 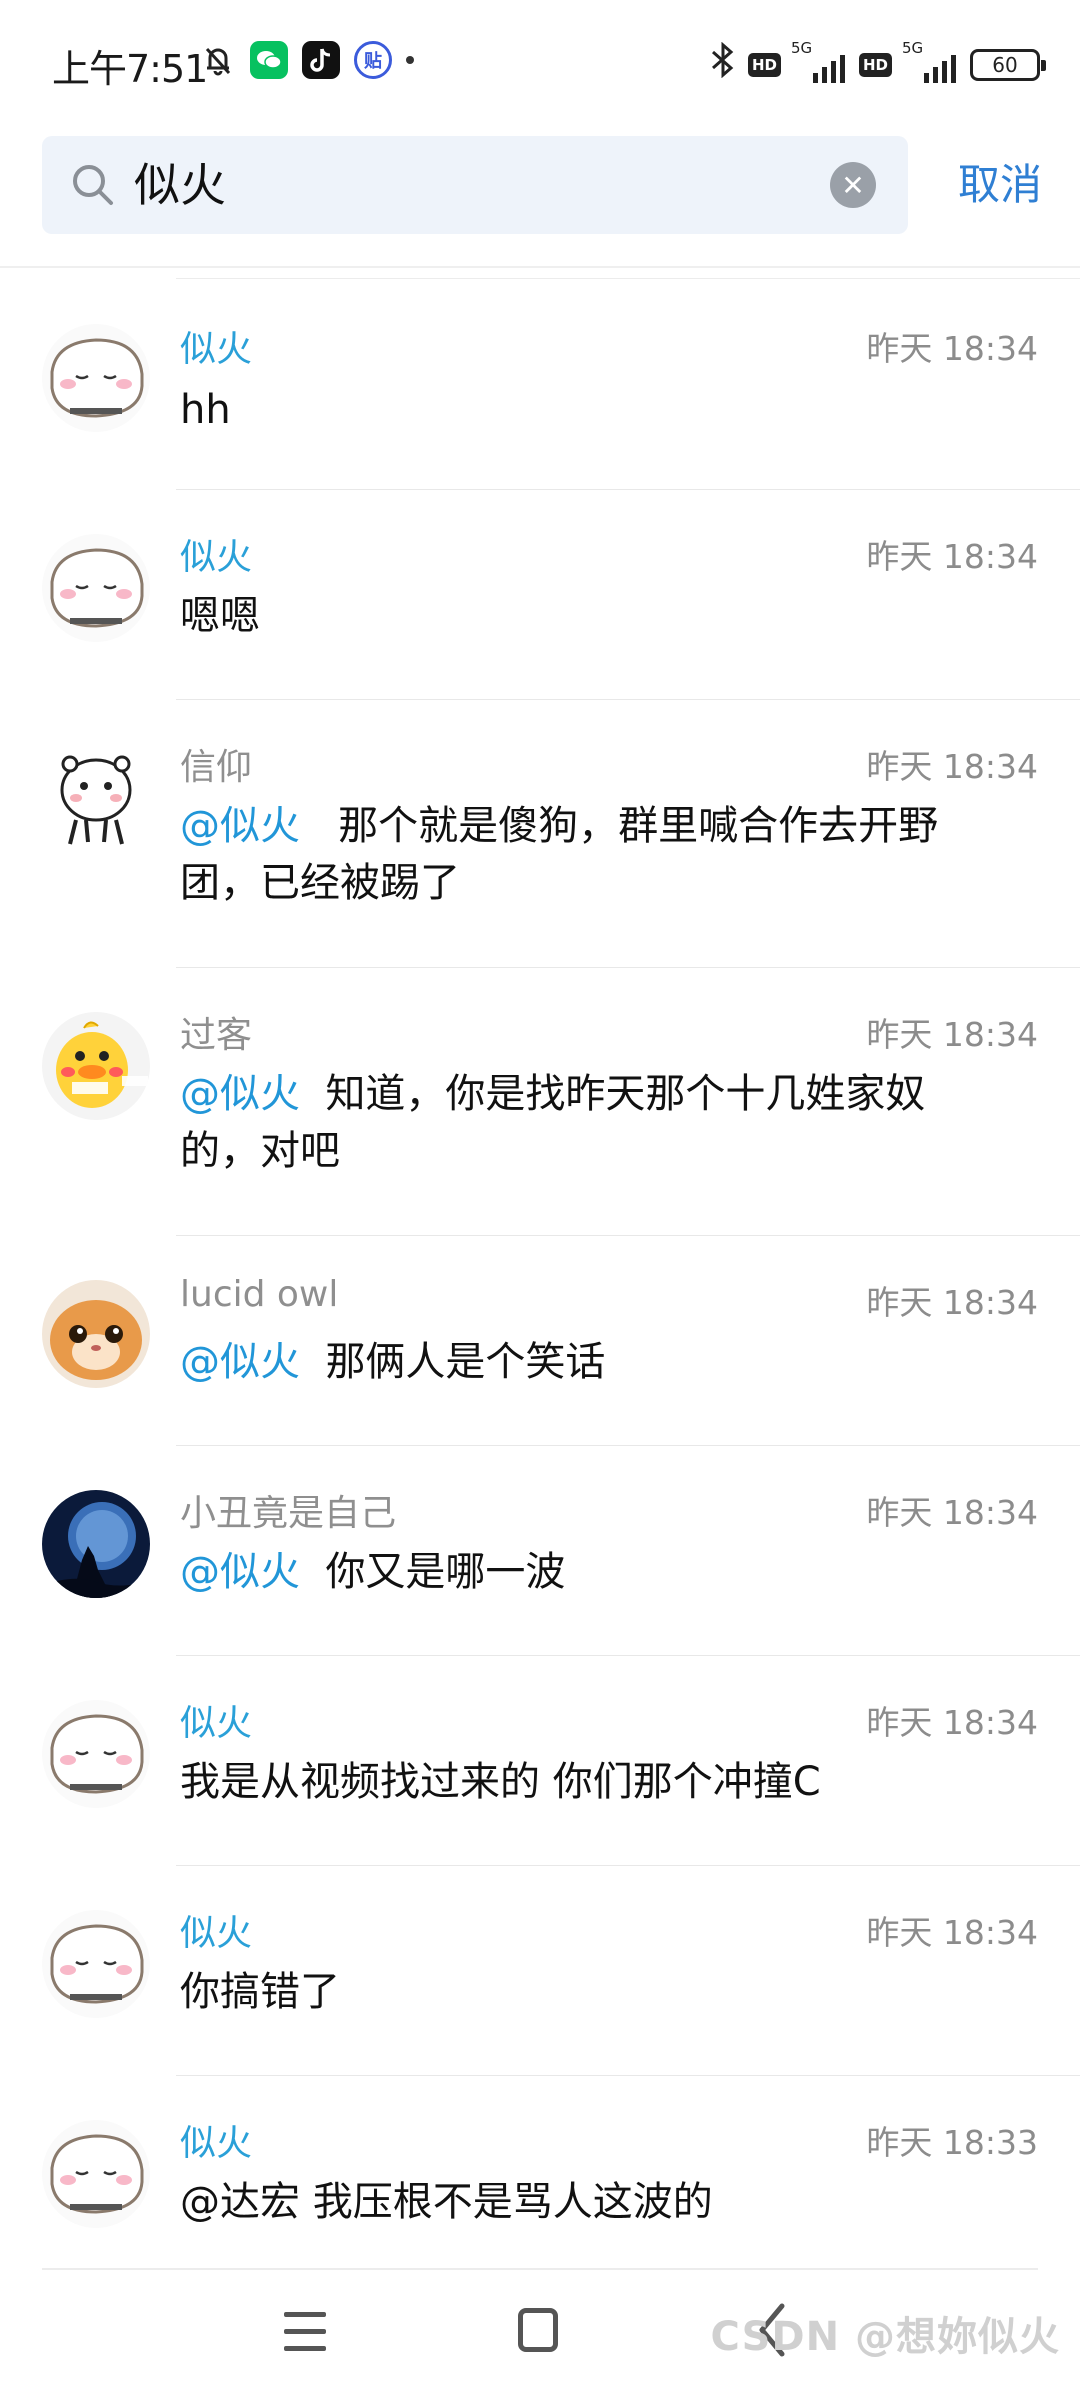 I want to click on cancel-button: 取消, so click(x=987, y=185).